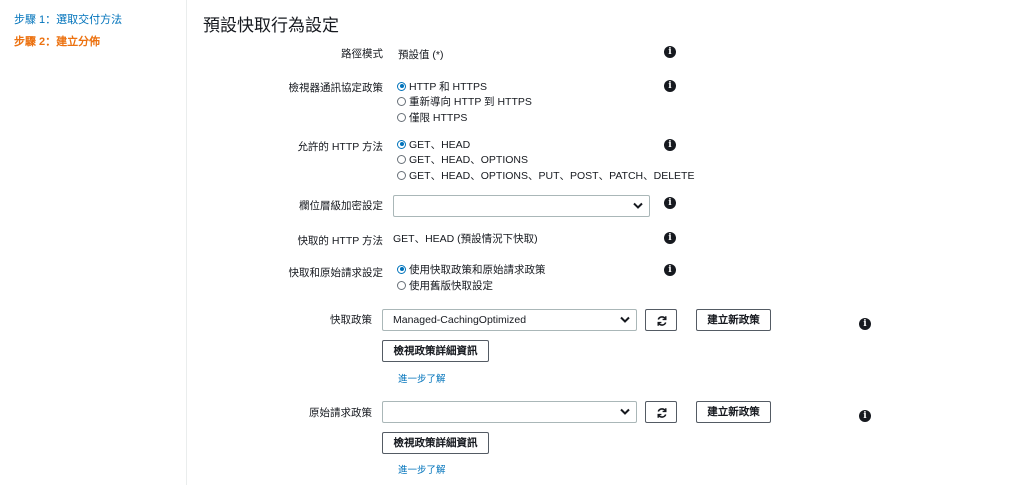 Image resolution: width=1024 pixels, height=485 pixels. Describe the element at coordinates (448, 86) in the screenshot. I see `radio-label: HTTP 和 HTTPS` at that location.